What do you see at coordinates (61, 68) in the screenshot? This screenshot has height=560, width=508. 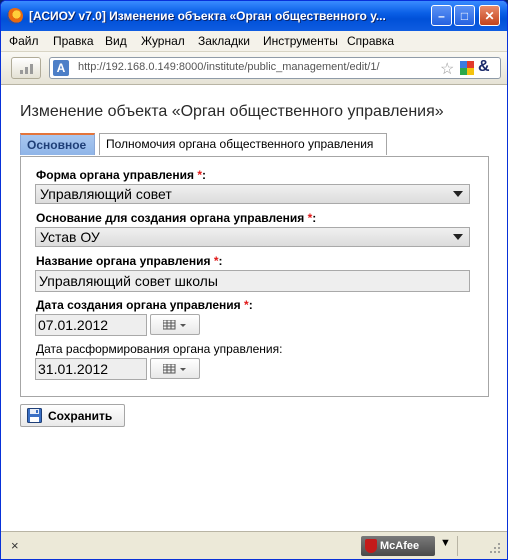 I see `site-identity-icon: A` at bounding box center [61, 68].